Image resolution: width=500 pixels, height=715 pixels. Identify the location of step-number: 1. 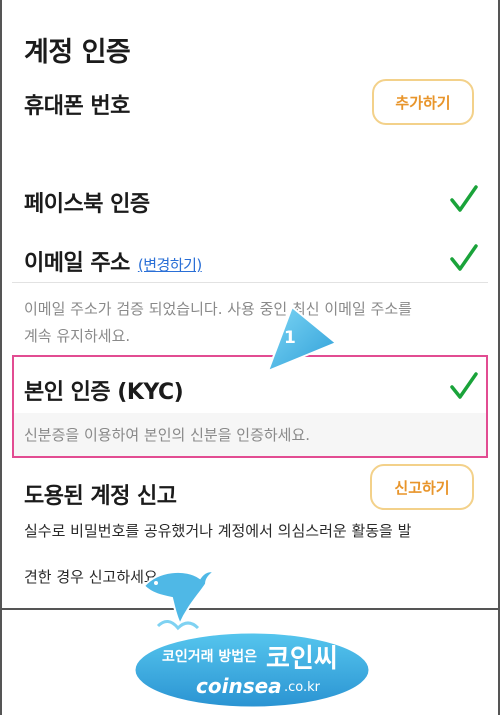
(290, 338).